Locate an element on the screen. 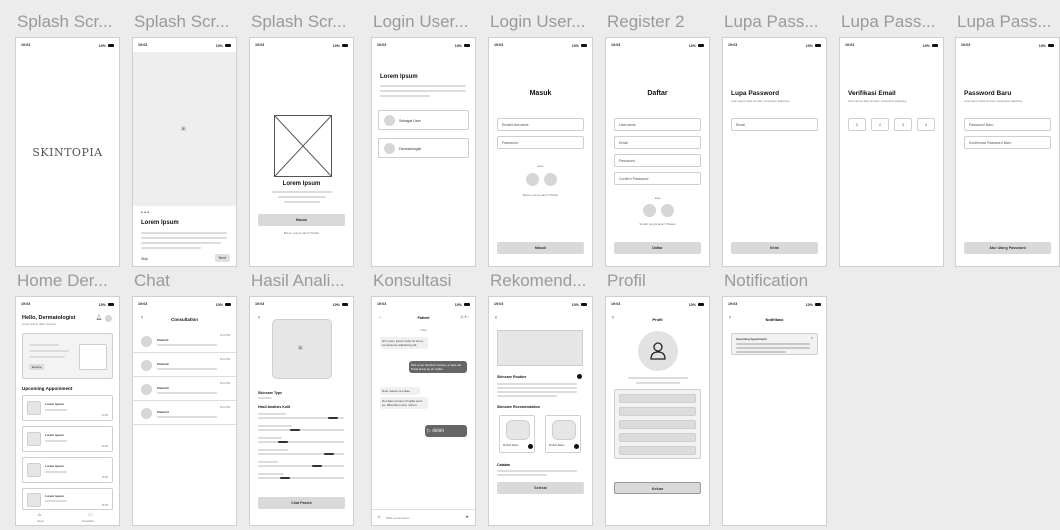 This screenshot has width=1060, height=530. page-heading: Consultation is located at coordinates (184, 319).